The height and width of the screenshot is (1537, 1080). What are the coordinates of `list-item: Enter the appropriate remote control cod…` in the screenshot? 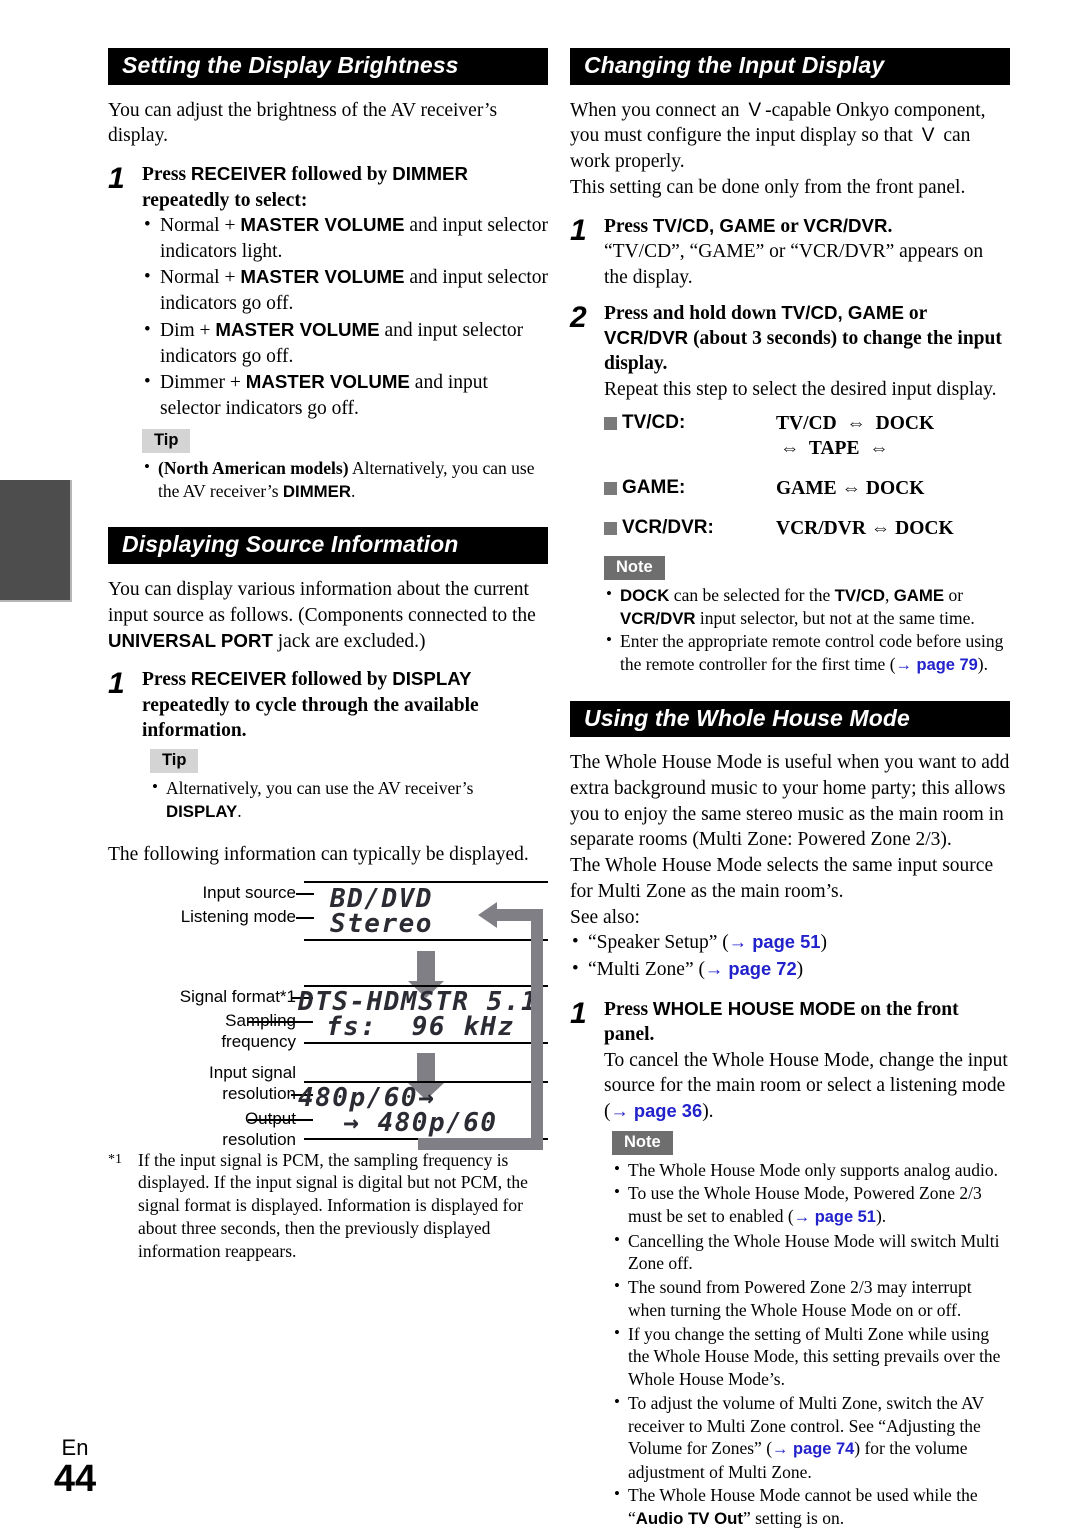 It's located at (807, 652).